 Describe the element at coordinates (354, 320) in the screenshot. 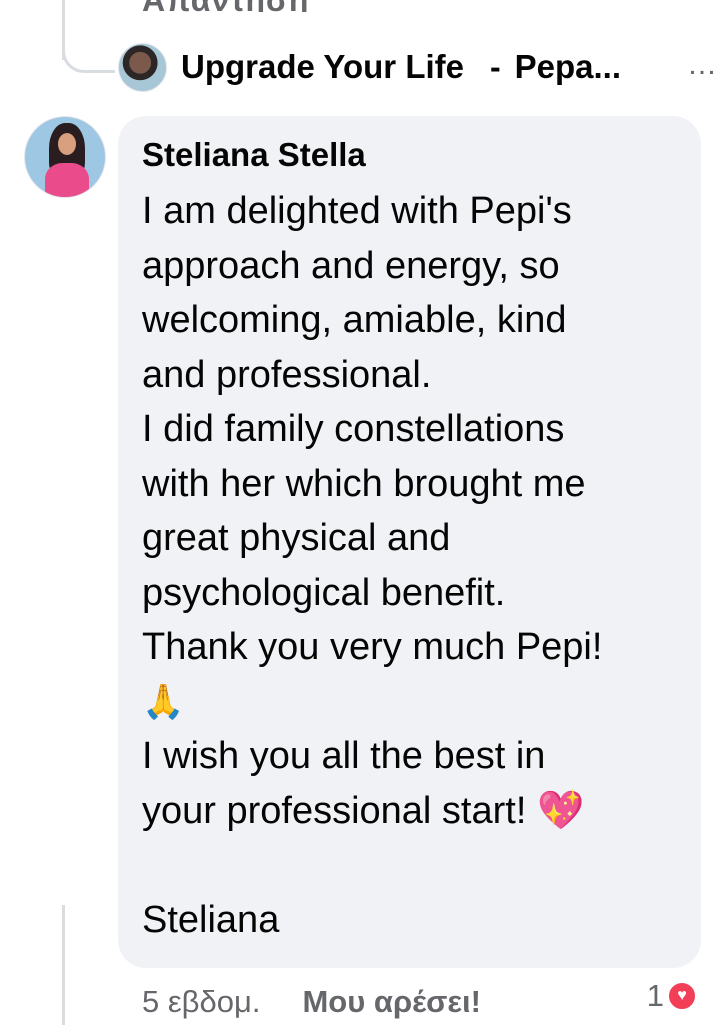

I see `comment-line: welcoming, amiable, kind` at that location.